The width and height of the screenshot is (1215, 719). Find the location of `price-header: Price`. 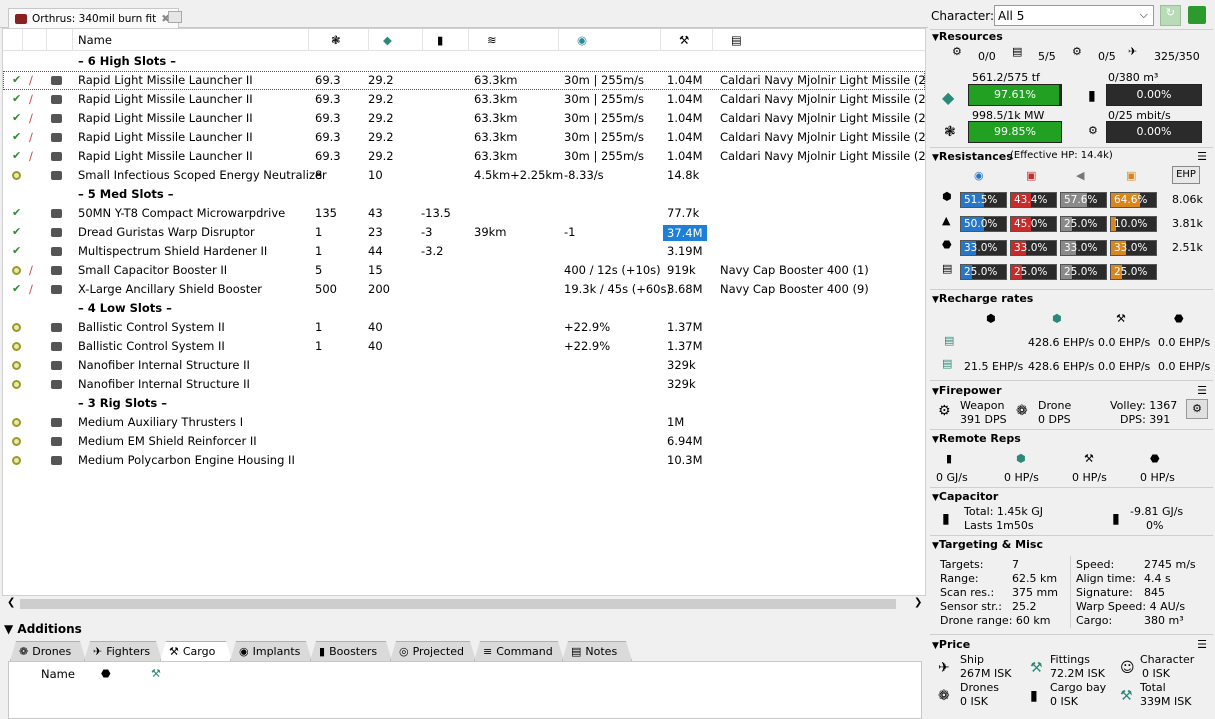

price-header: Price is located at coordinates (951, 644).